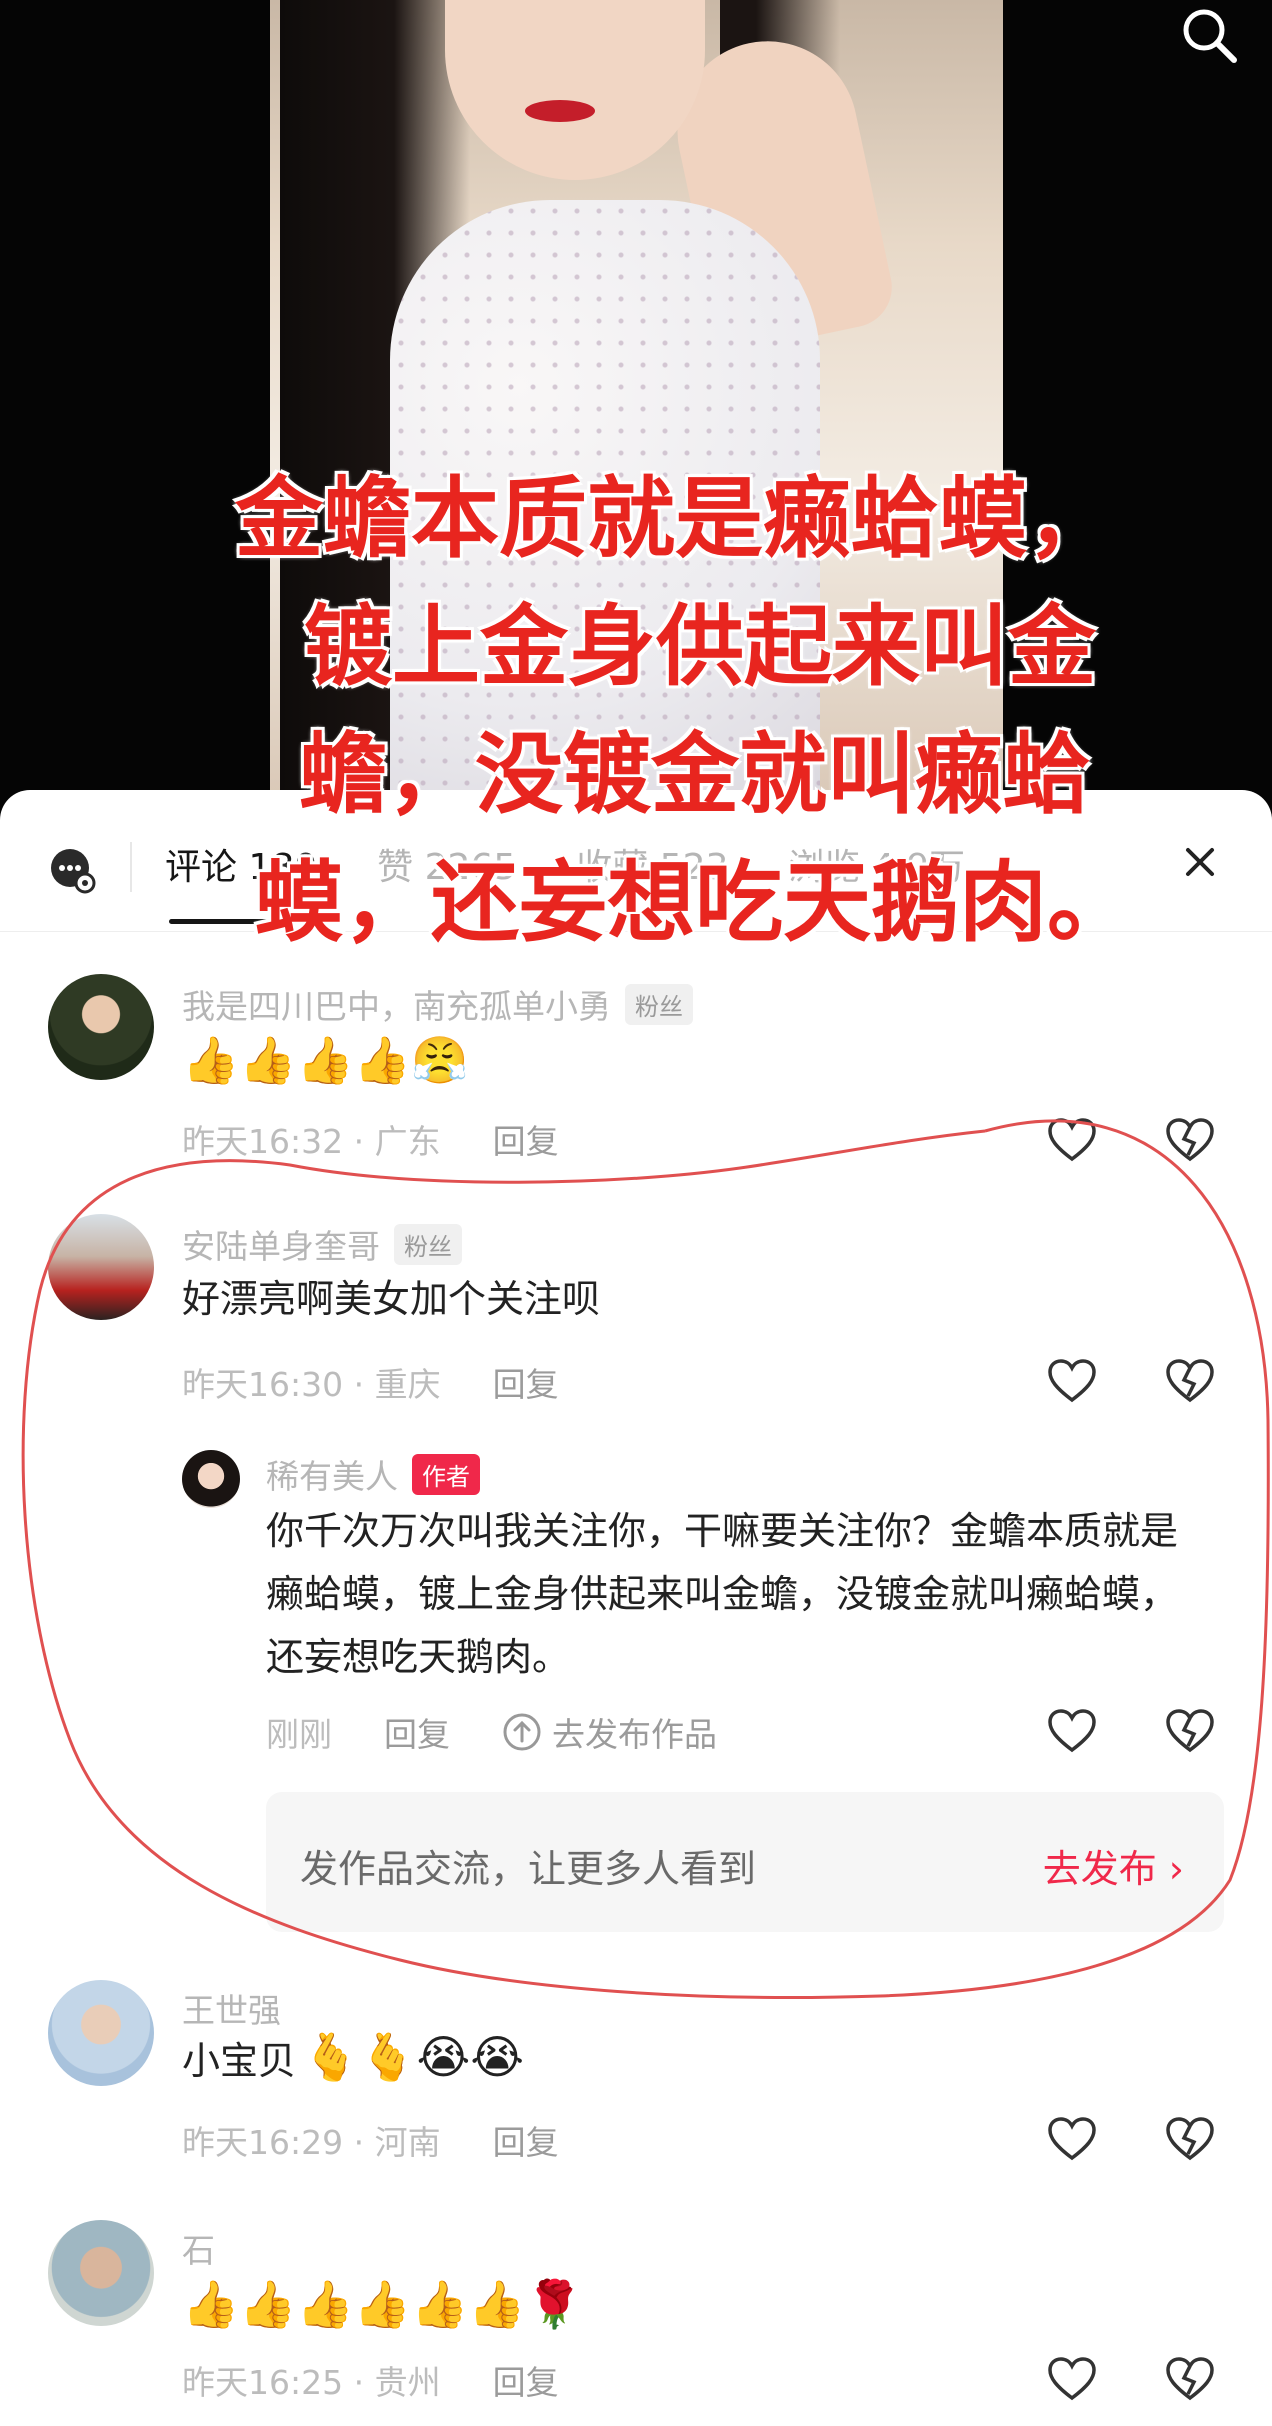 Image resolution: width=1272 pixels, height=2426 pixels. I want to click on comment-location: 重庆, so click(407, 1384).